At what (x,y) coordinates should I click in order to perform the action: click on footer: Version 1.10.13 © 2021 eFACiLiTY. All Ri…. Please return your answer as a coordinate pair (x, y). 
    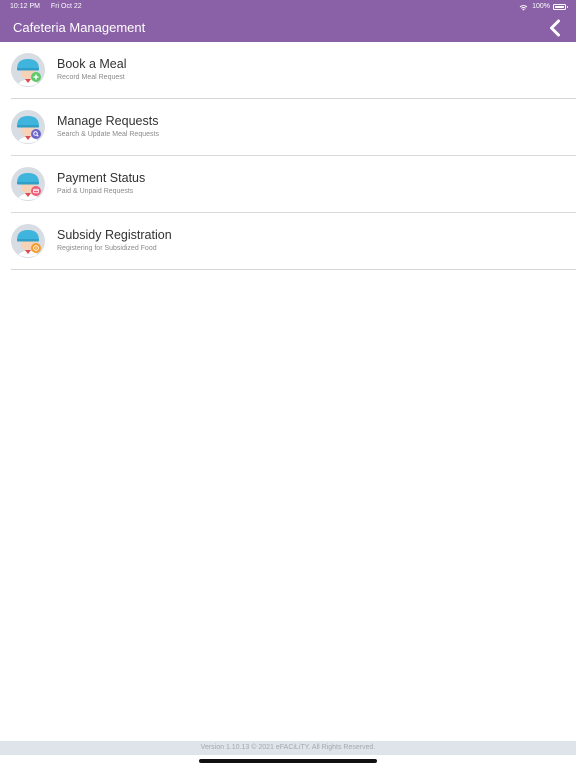
    Looking at the image, I should click on (288, 748).